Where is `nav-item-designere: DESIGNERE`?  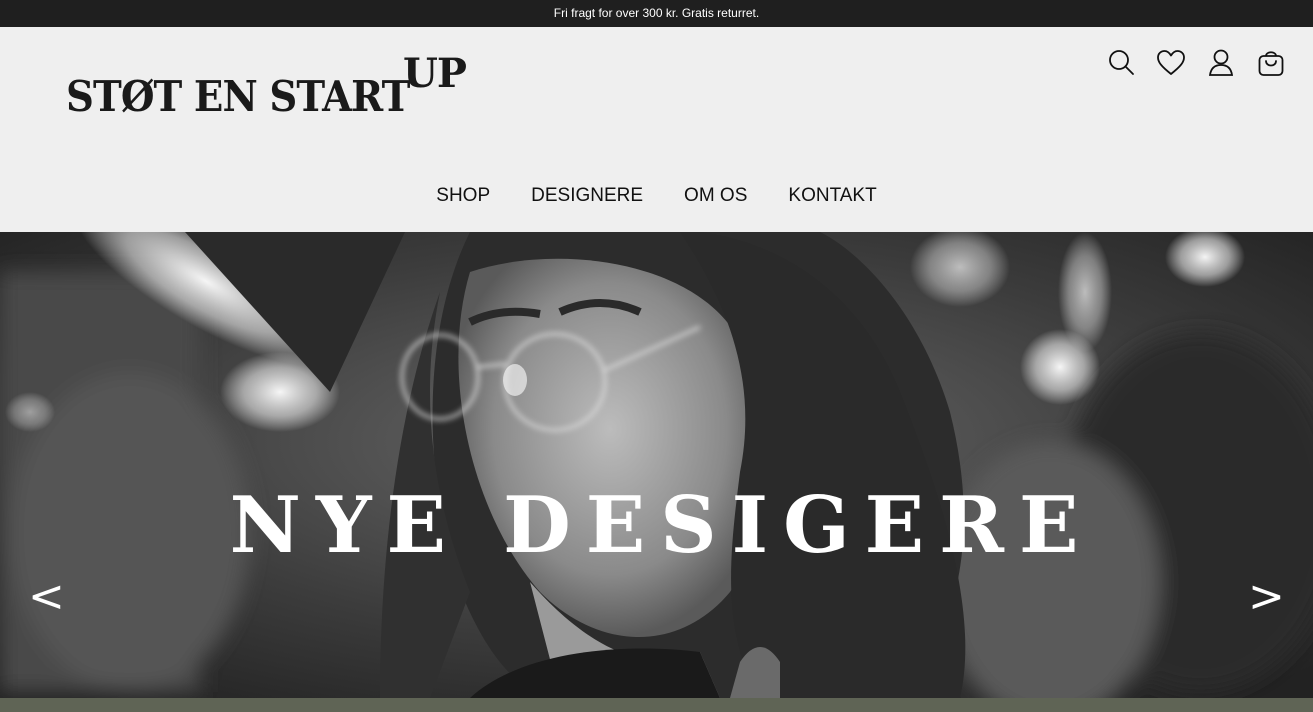 nav-item-designere: DESIGNERE is located at coordinates (587, 196).